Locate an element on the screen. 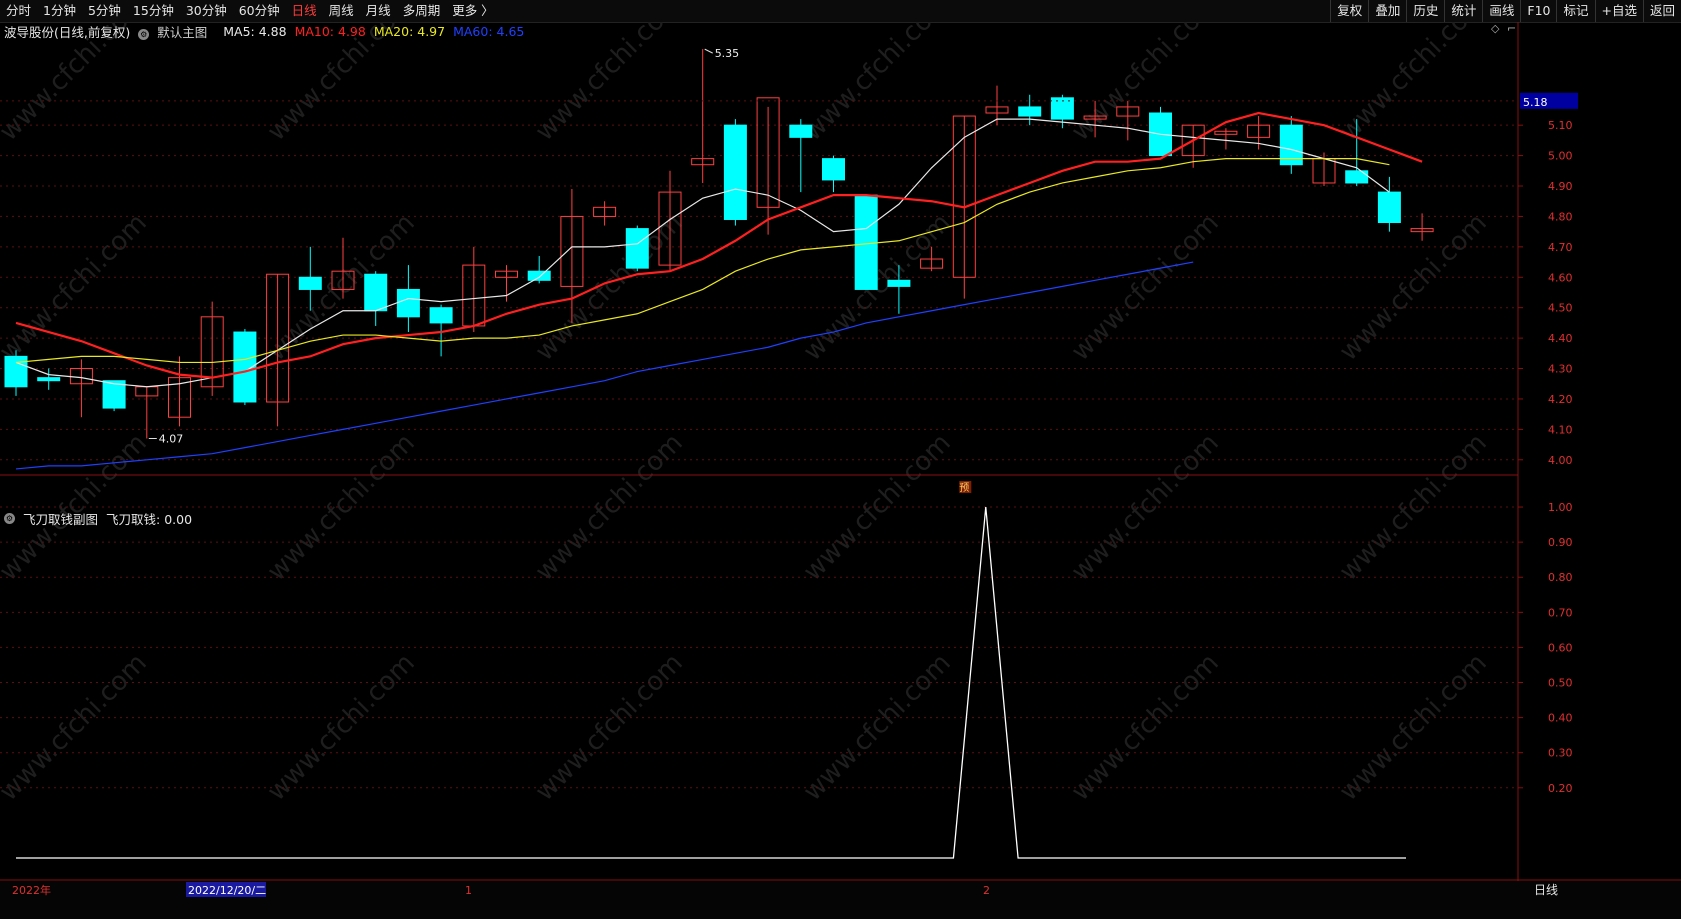 Image resolution: width=1681 pixels, height=919 pixels. tool-button-7: +自选 is located at coordinates (1618, 11).